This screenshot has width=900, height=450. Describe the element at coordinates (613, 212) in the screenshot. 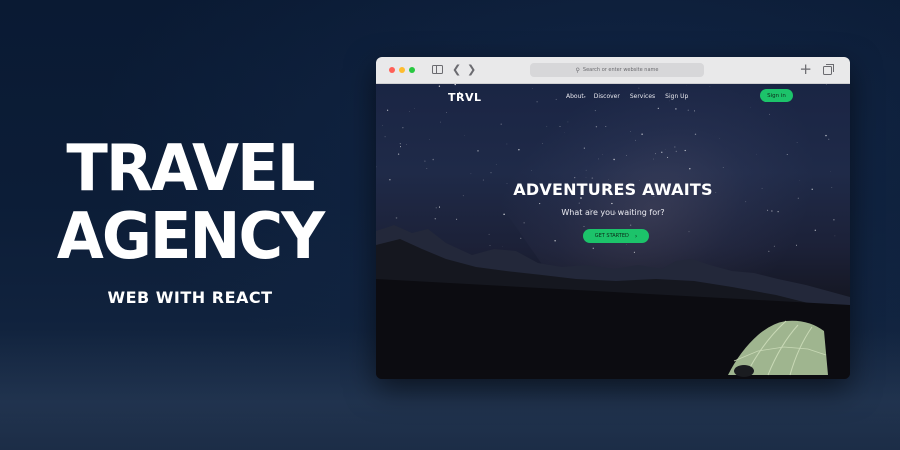

I see `hero-subtitle: What are you waiting for?` at that location.